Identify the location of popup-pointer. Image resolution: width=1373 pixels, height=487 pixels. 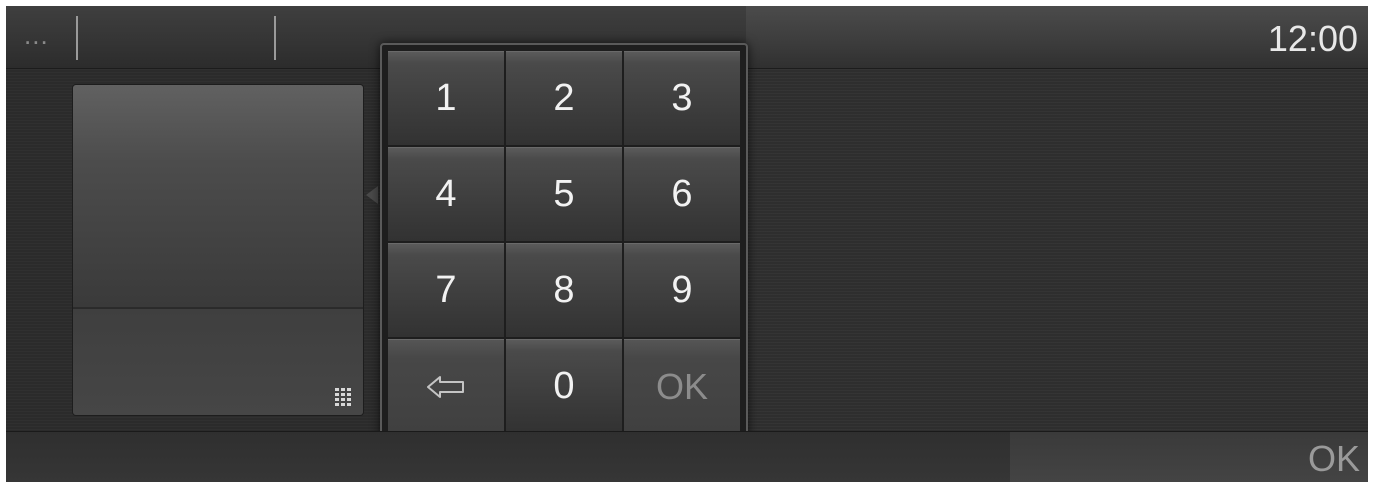
(372, 195).